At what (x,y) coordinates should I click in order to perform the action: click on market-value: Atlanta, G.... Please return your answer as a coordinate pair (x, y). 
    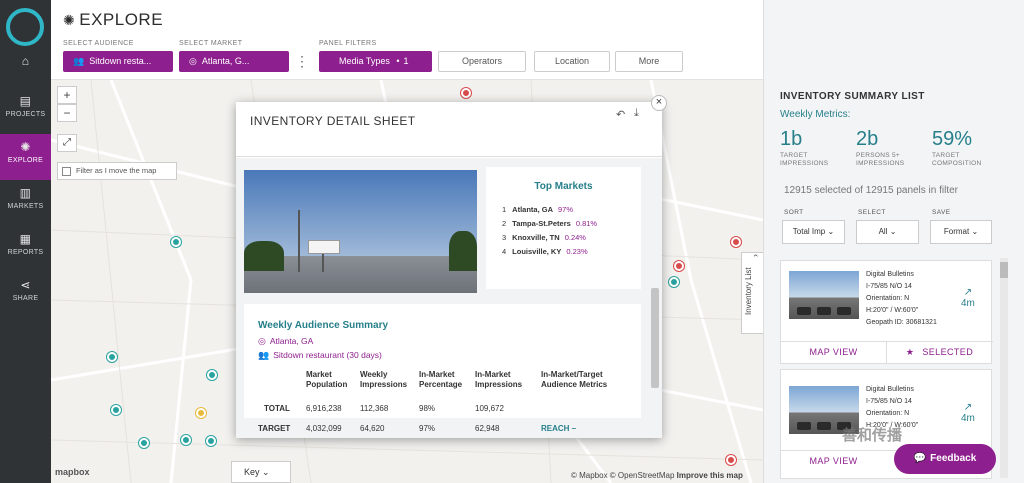
    Looking at the image, I should click on (225, 61).